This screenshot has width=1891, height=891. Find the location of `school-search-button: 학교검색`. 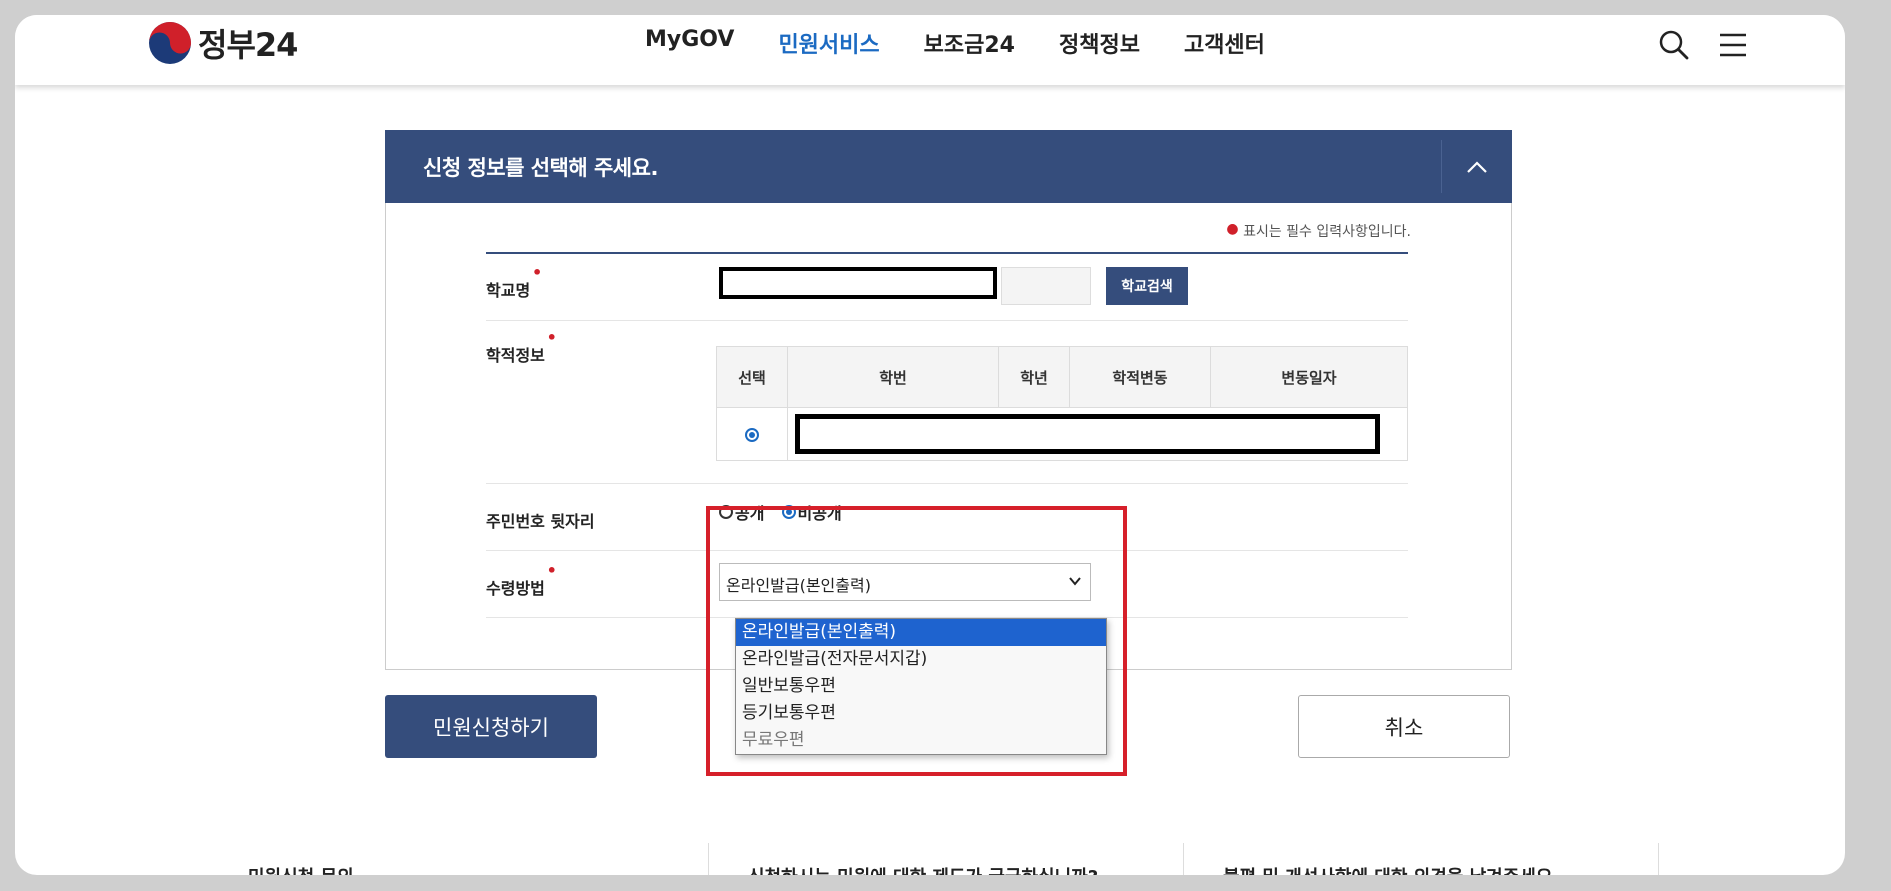

school-search-button: 학교검색 is located at coordinates (1147, 286).